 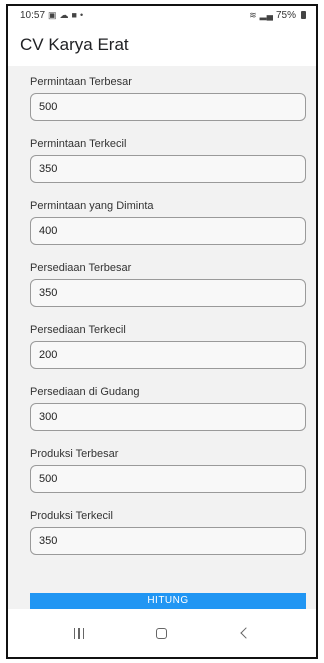 What do you see at coordinates (74, 15) in the screenshot?
I see `message-icon: ■` at bounding box center [74, 15].